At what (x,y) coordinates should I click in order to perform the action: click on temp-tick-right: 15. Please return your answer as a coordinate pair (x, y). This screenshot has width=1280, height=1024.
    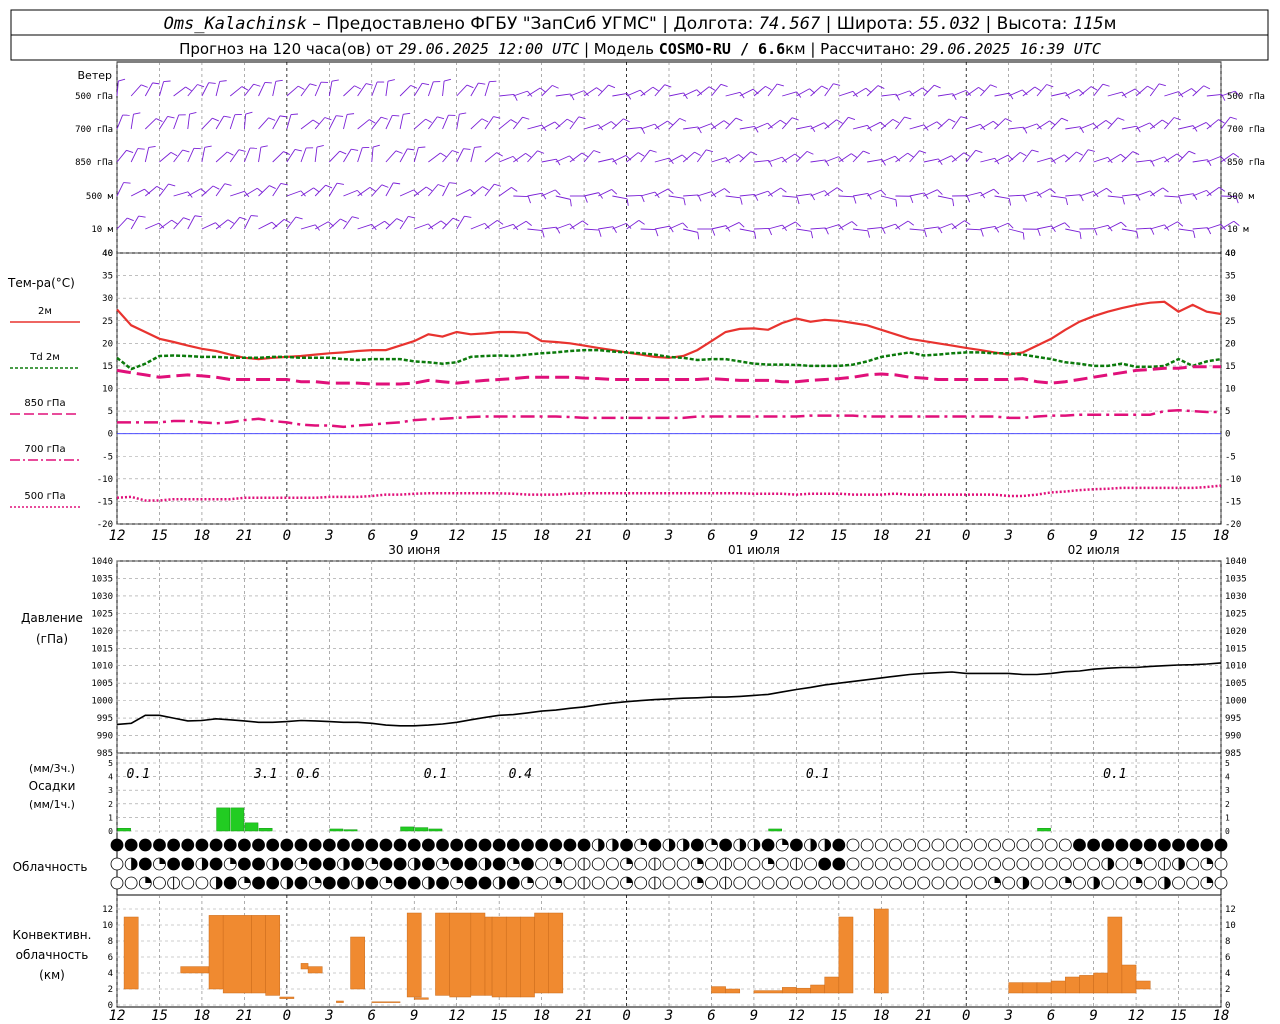
    Looking at the image, I should click on (1230, 367).